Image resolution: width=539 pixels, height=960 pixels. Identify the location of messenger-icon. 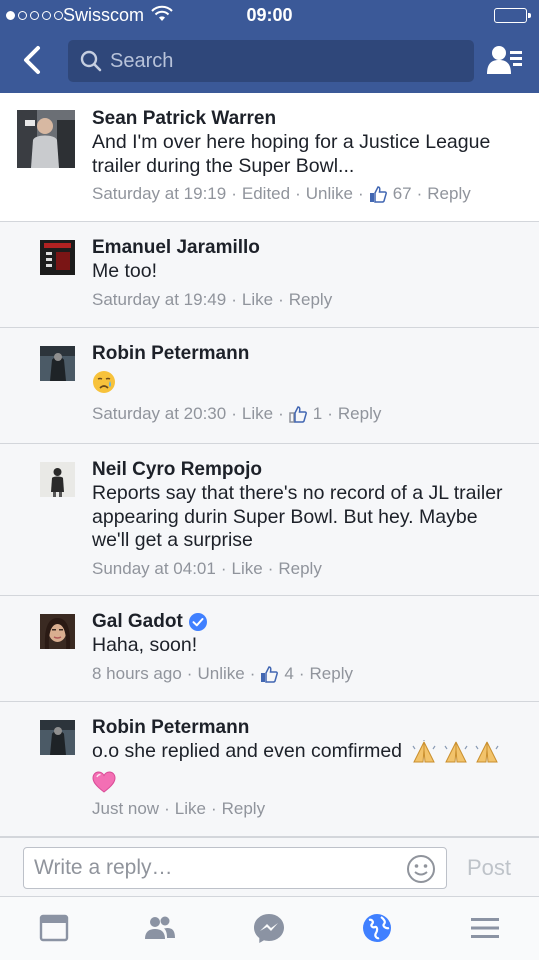
(269, 928).